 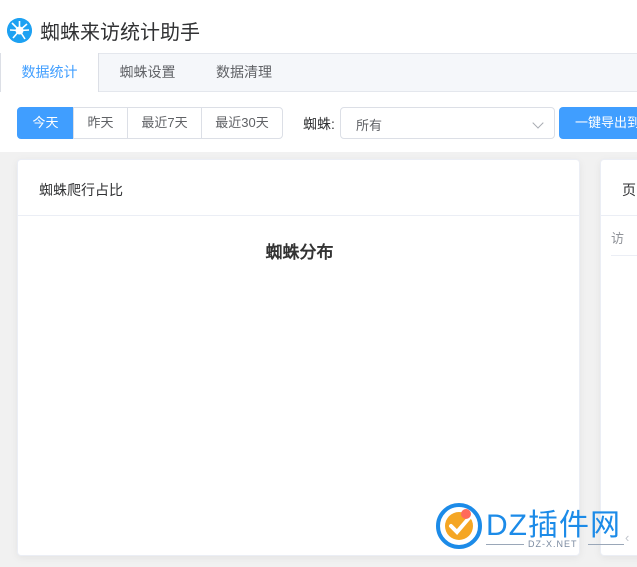 What do you see at coordinates (553, 544) in the screenshot?
I see `watermark-url: DZ-X.NET` at bounding box center [553, 544].